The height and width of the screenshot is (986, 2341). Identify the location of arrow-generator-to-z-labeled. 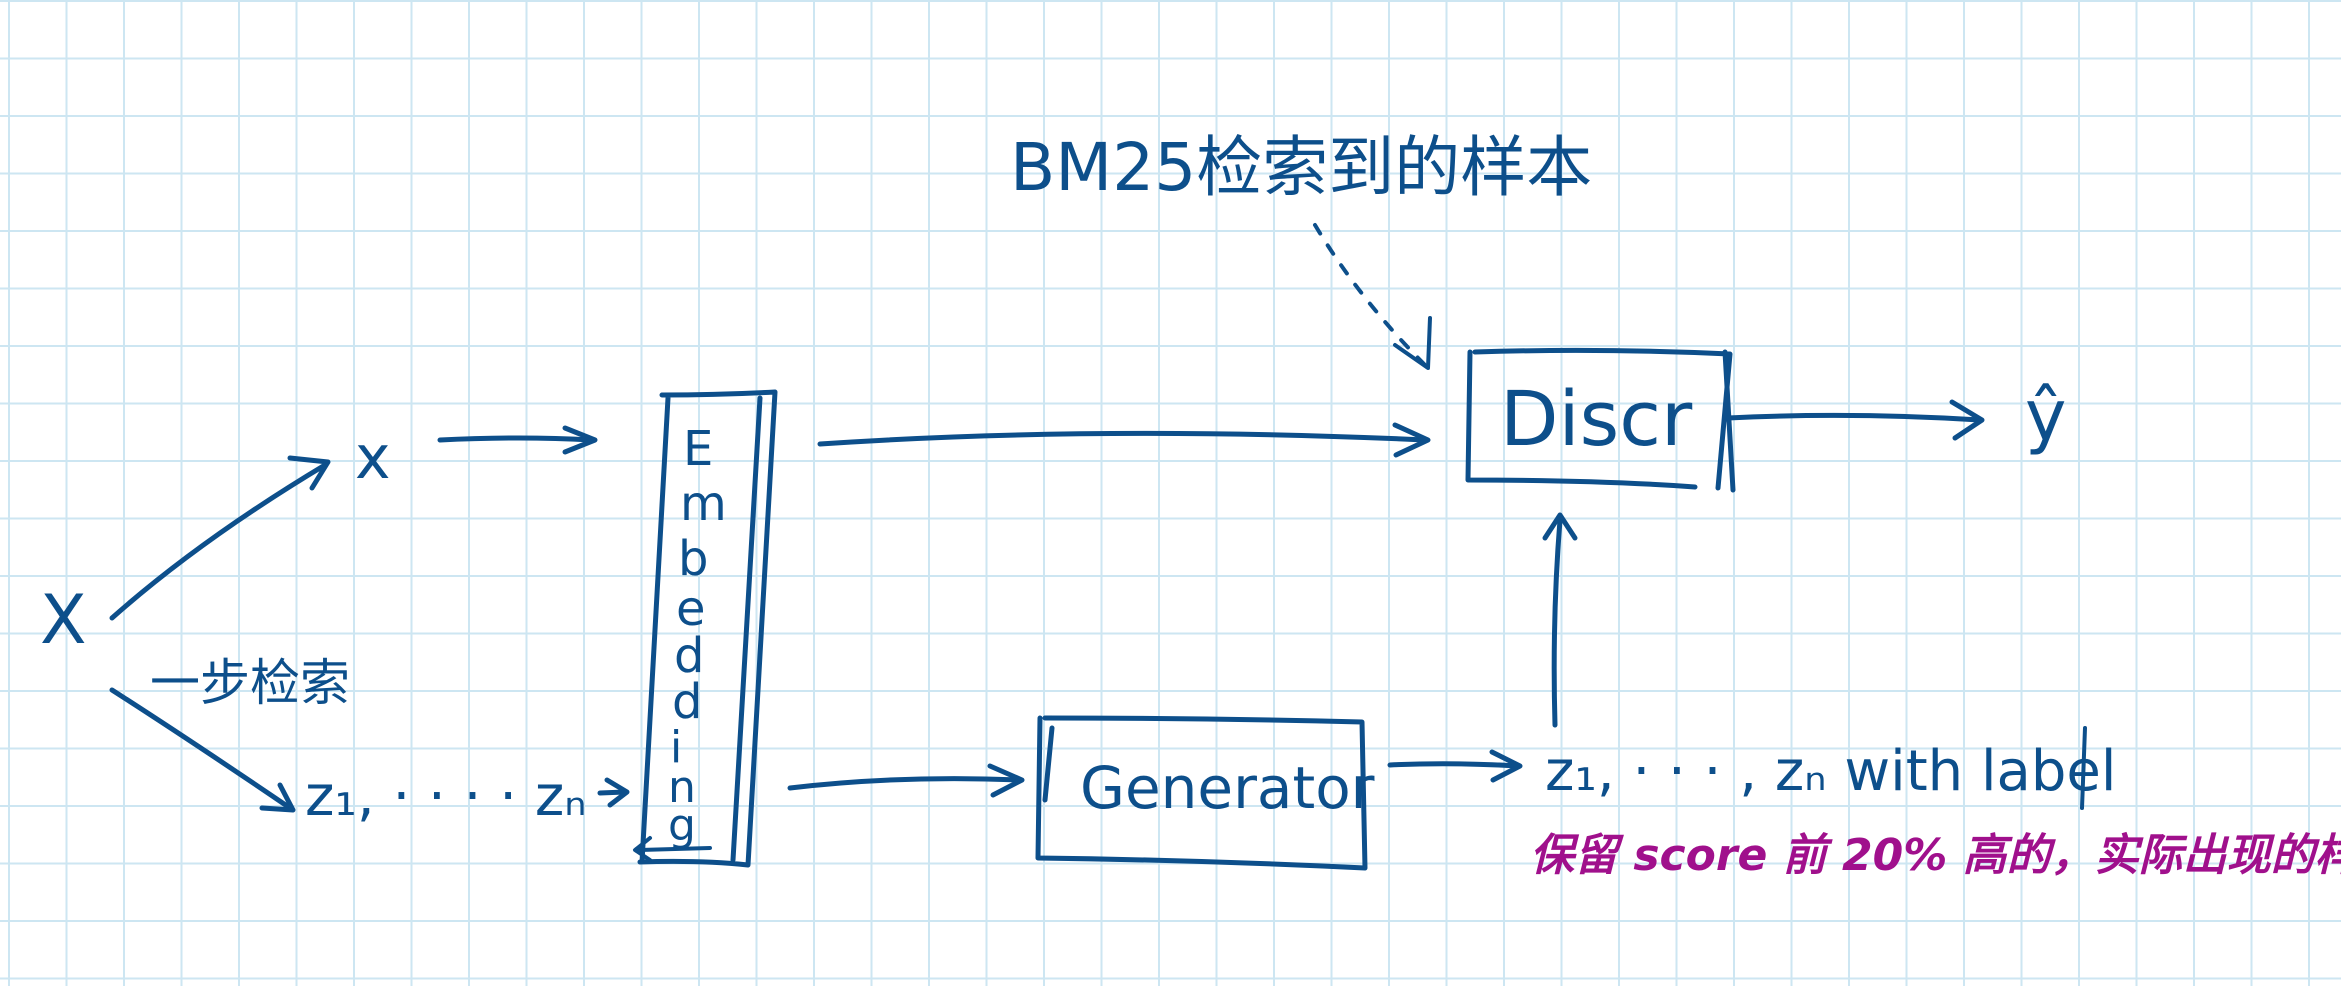
(1454, 765).